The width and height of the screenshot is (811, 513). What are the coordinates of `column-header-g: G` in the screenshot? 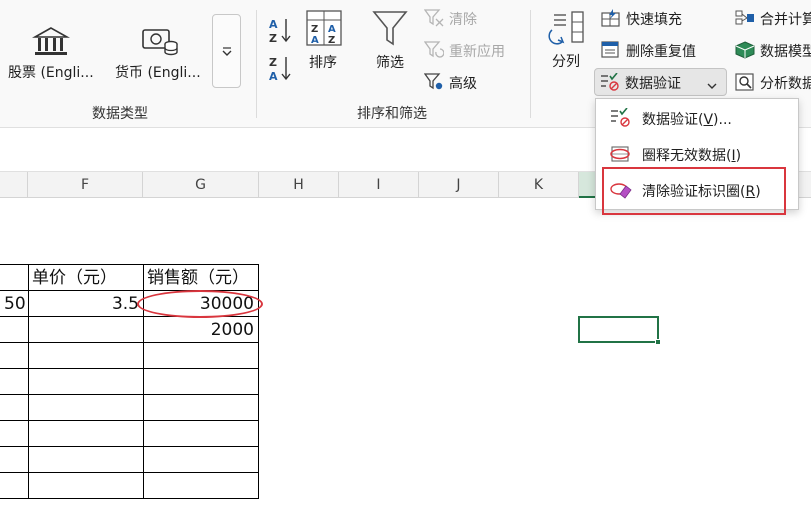 It's located at (201, 185).